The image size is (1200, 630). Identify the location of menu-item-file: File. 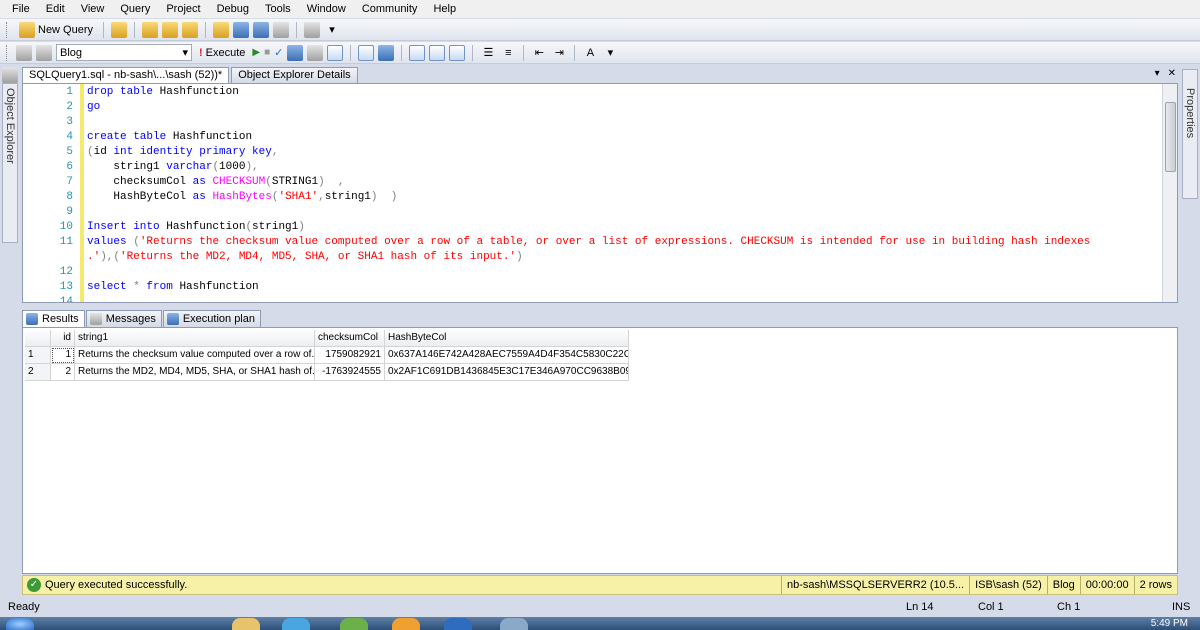
(21, 9).